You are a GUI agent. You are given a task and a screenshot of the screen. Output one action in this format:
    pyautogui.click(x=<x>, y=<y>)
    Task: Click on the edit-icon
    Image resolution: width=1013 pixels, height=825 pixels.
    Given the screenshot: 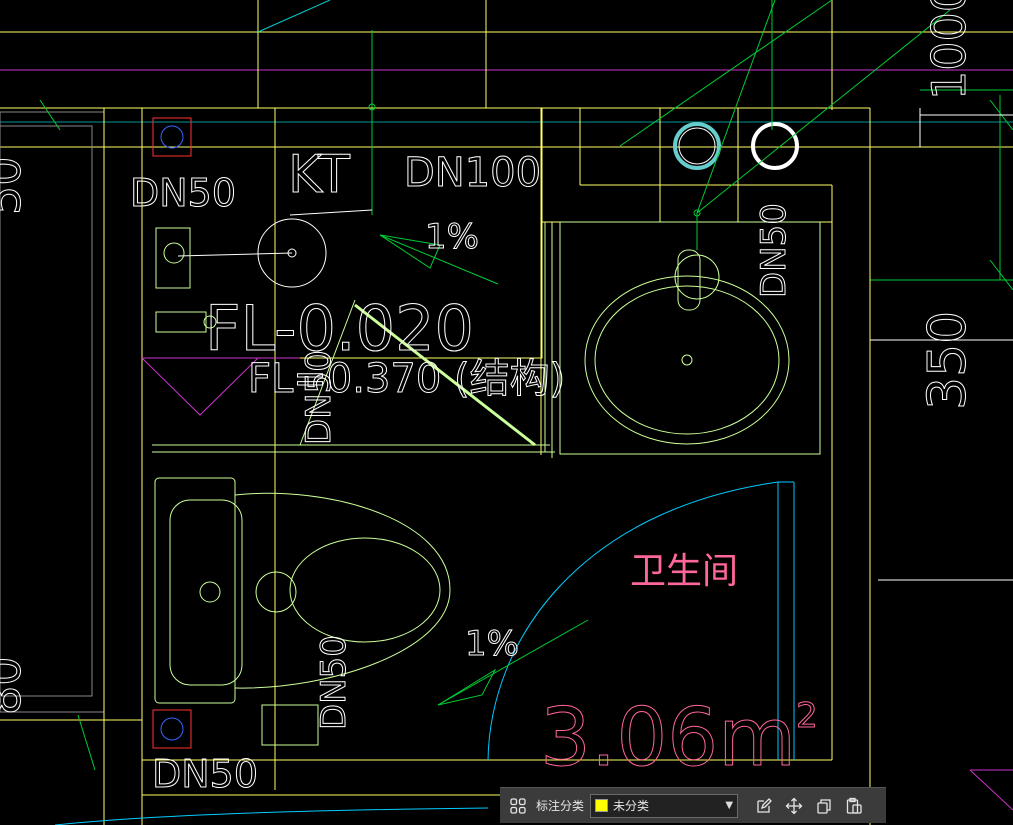 What is the action you would take?
    pyautogui.click(x=764, y=806)
    